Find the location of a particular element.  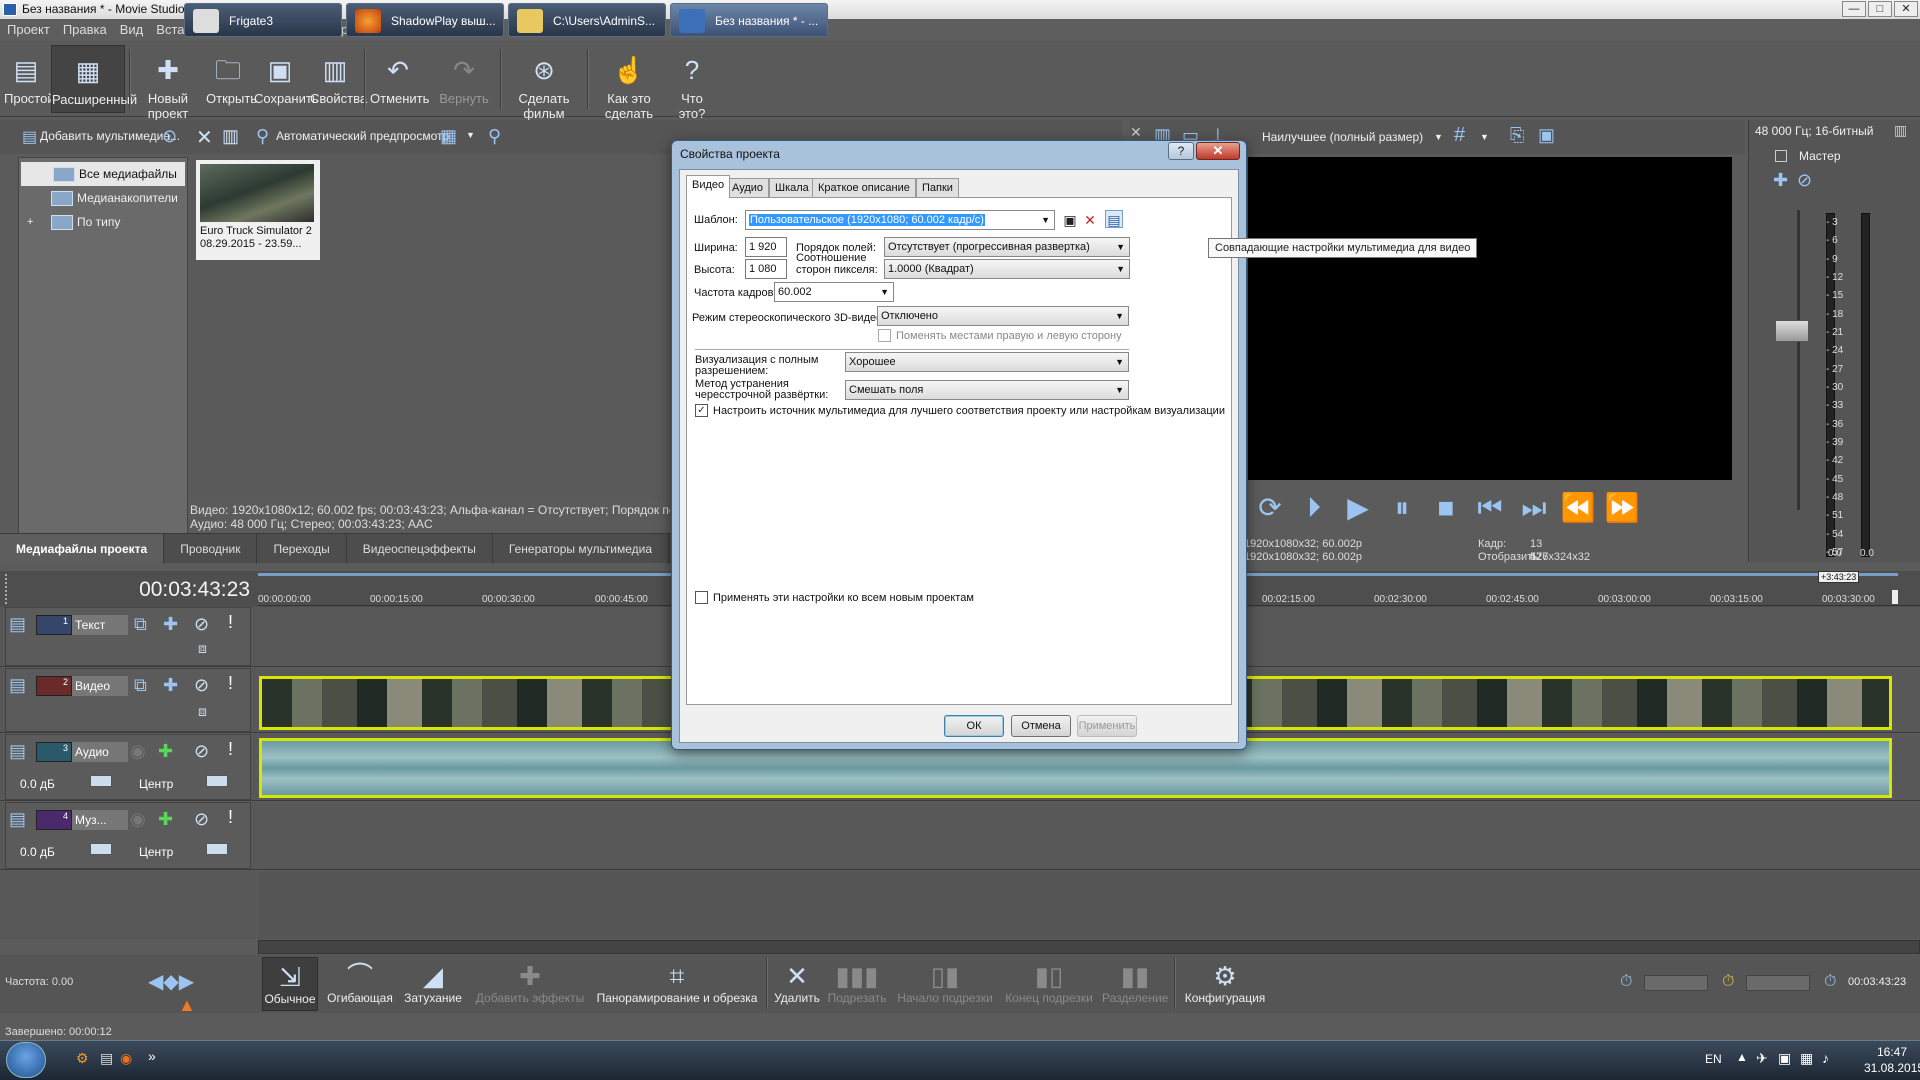

tray-icon-1: ✈ is located at coordinates (1762, 1058).